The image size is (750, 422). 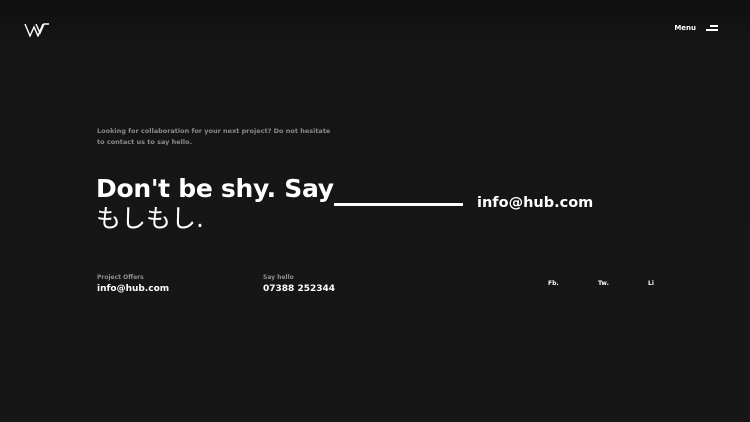 What do you see at coordinates (120, 277) in the screenshot?
I see `project-offers-label: Project Offers` at bounding box center [120, 277].